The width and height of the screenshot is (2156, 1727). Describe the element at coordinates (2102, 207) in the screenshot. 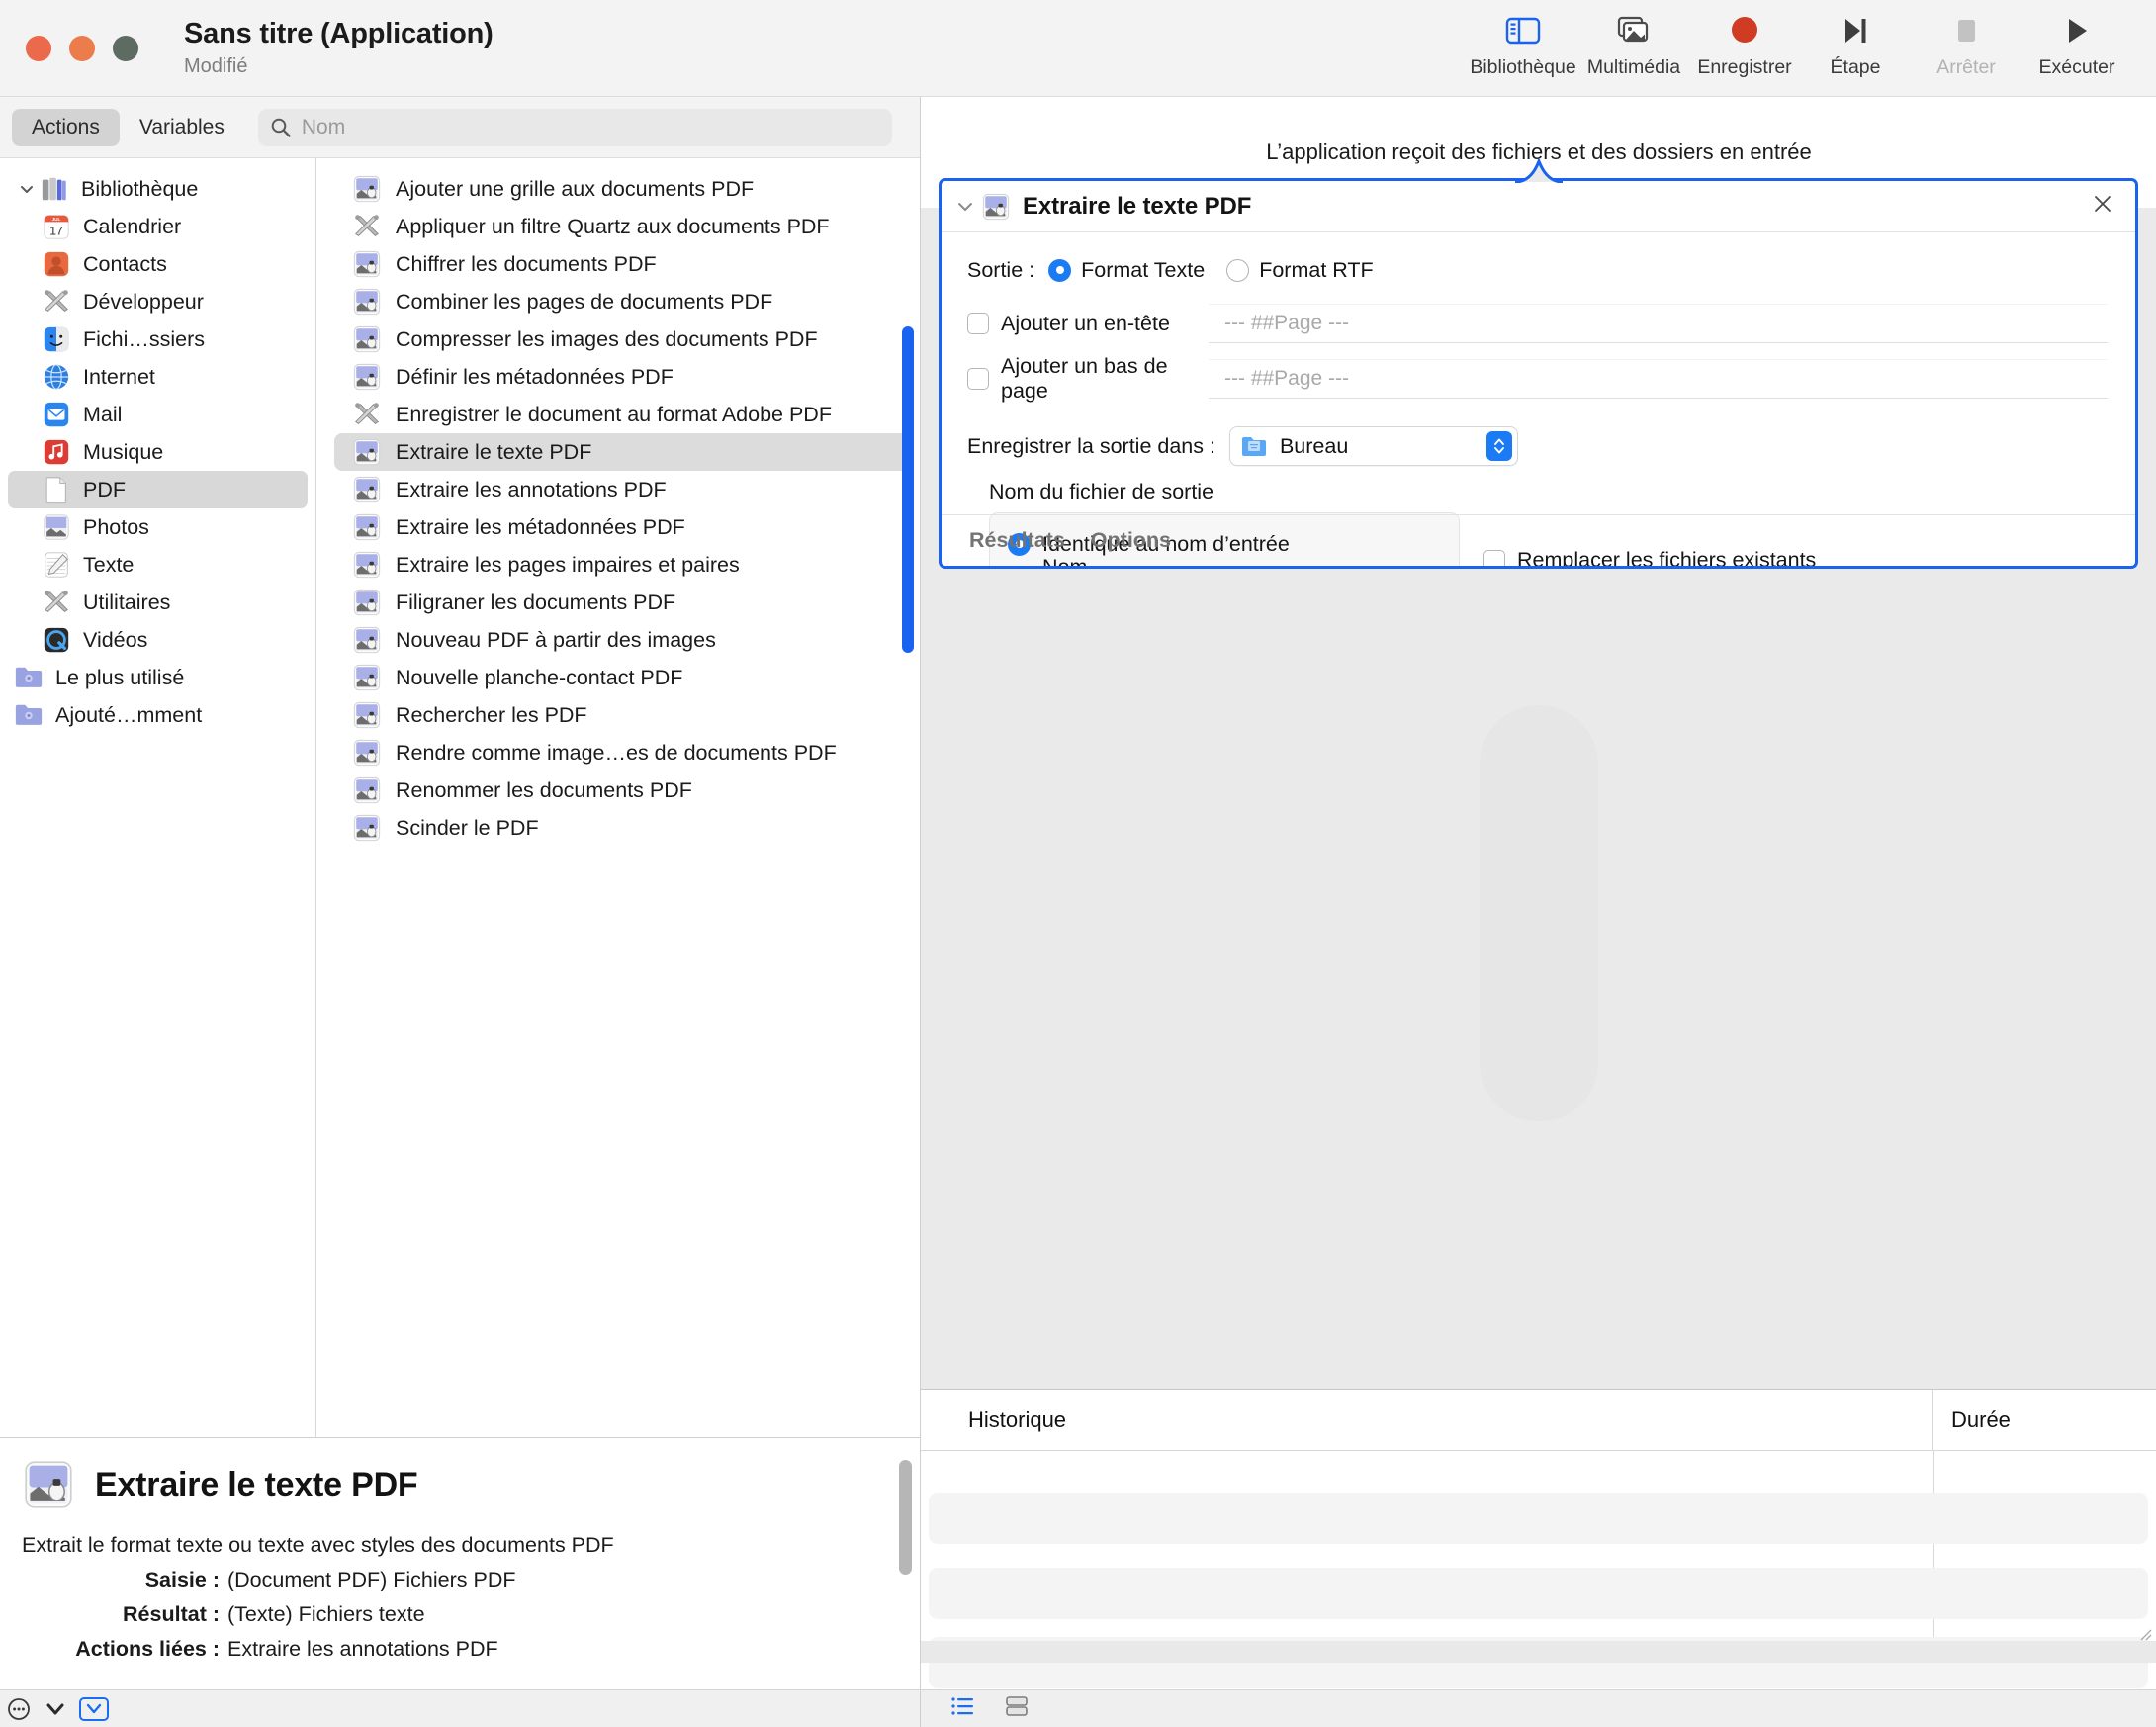

I see `close-icon` at that location.